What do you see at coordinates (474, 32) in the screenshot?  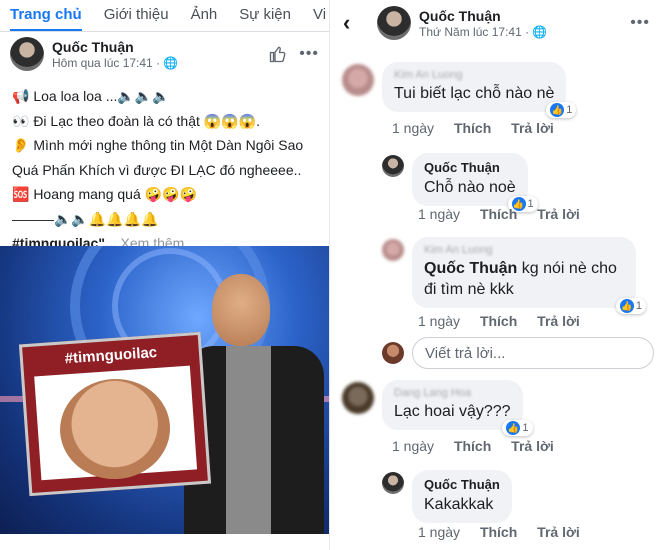 I see `post-time: Thứ Năm lúc 17:41 ·` at bounding box center [474, 32].